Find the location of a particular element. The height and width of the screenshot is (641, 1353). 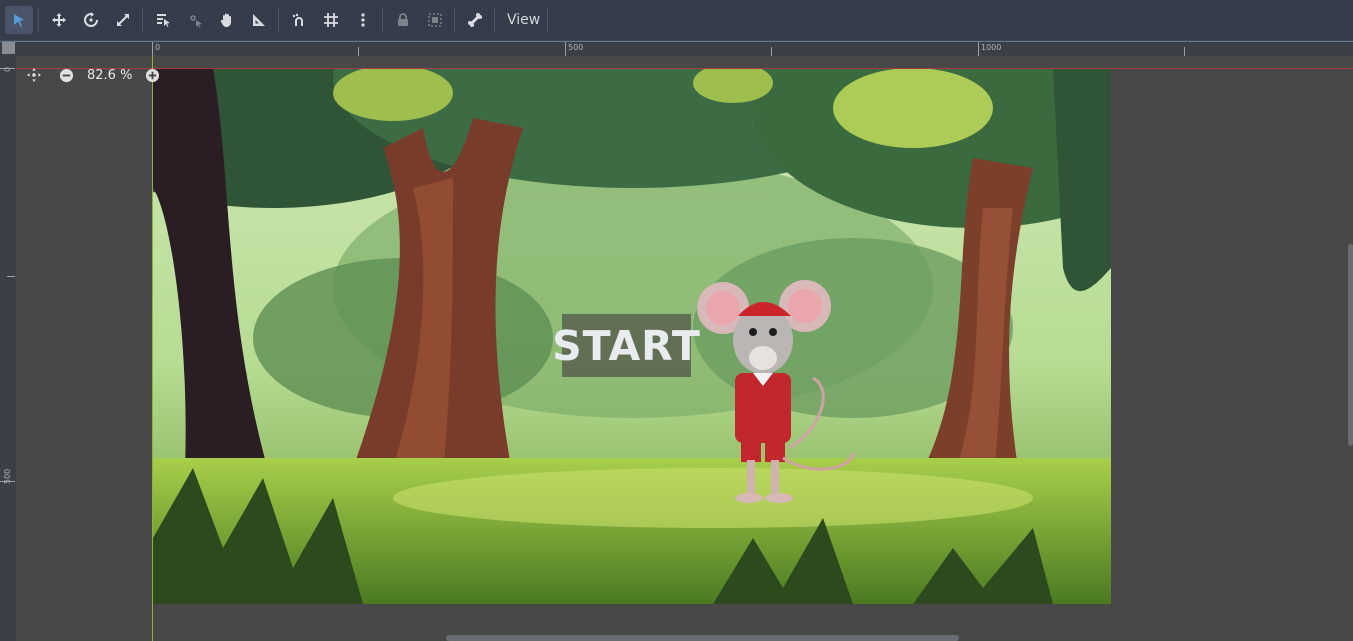

center-view-button is located at coordinates (34, 75).